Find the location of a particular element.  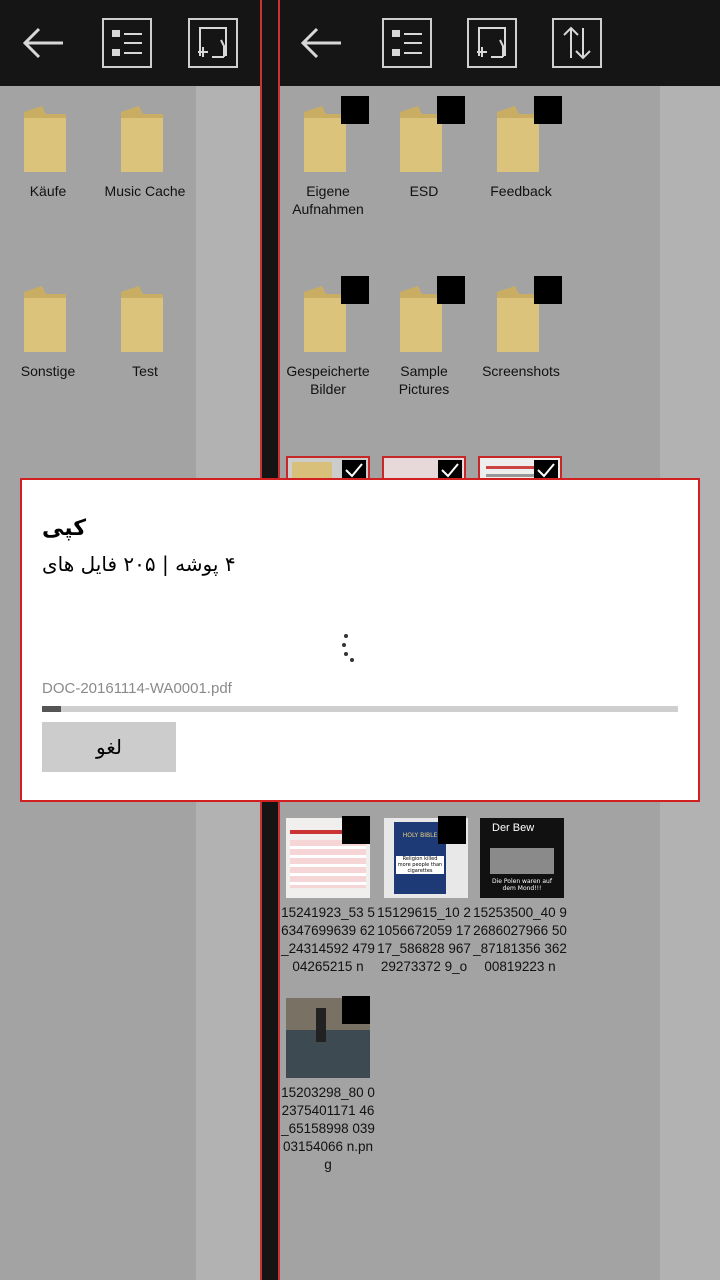

current-file-name: DOC-20161114-WA0001.pdf is located at coordinates (137, 688).